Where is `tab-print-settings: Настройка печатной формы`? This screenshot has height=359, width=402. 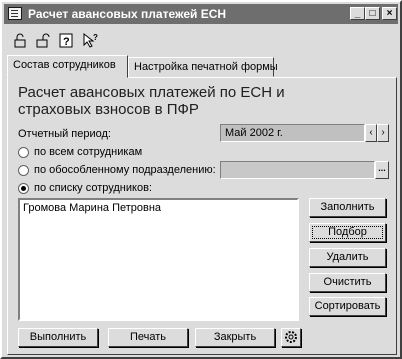
tab-print-settings: Настройка печатной формы is located at coordinates (203, 67).